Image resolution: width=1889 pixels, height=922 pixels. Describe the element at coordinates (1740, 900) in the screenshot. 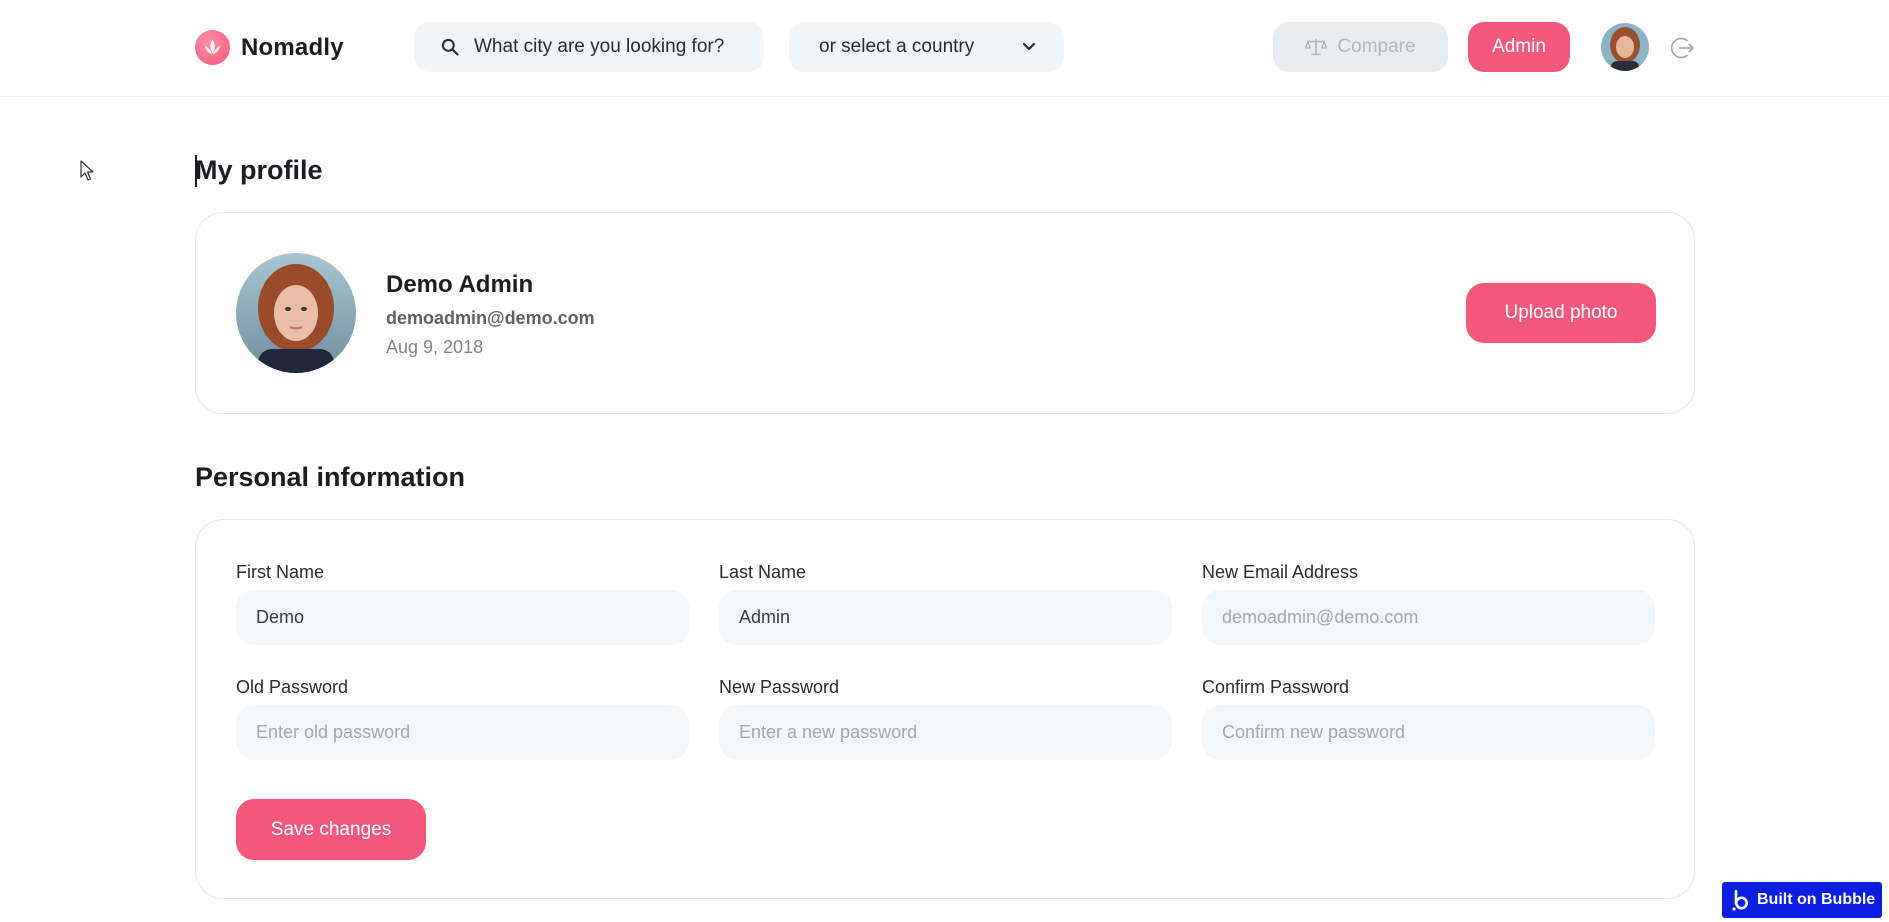

I see `bubble-logo-icon` at that location.